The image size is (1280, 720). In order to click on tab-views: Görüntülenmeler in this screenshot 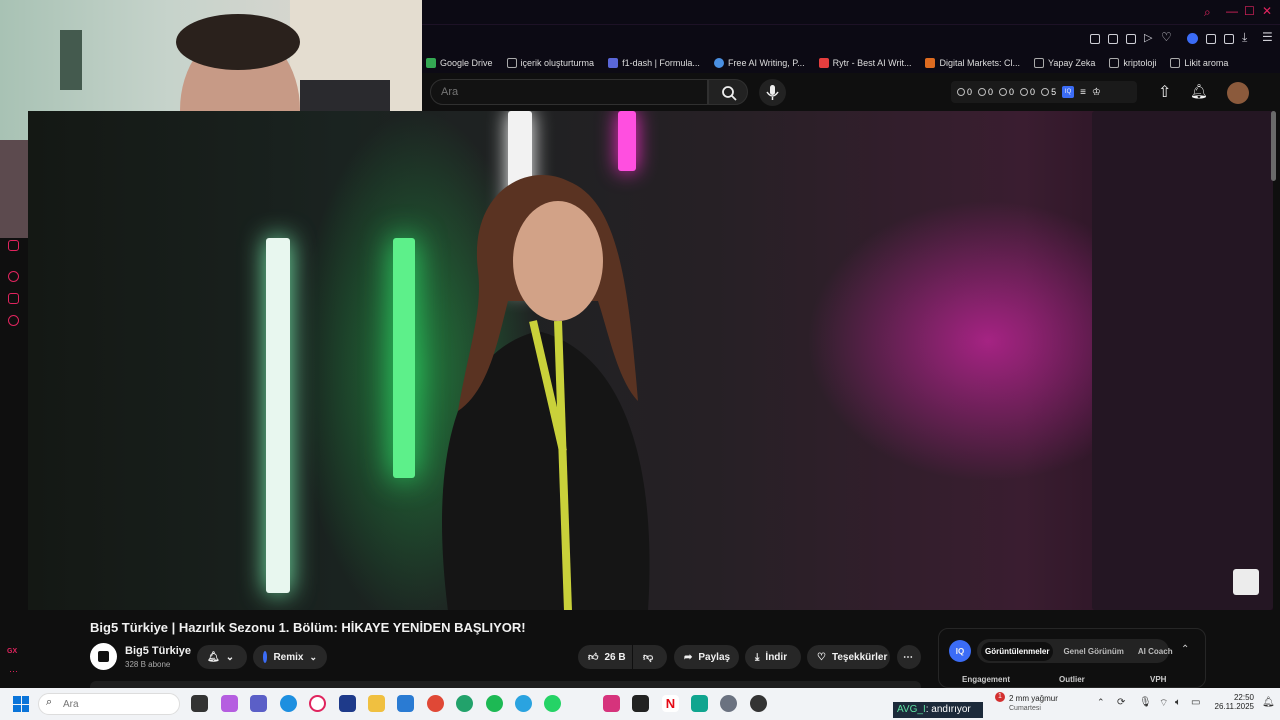, I will do `click(1017, 651)`.